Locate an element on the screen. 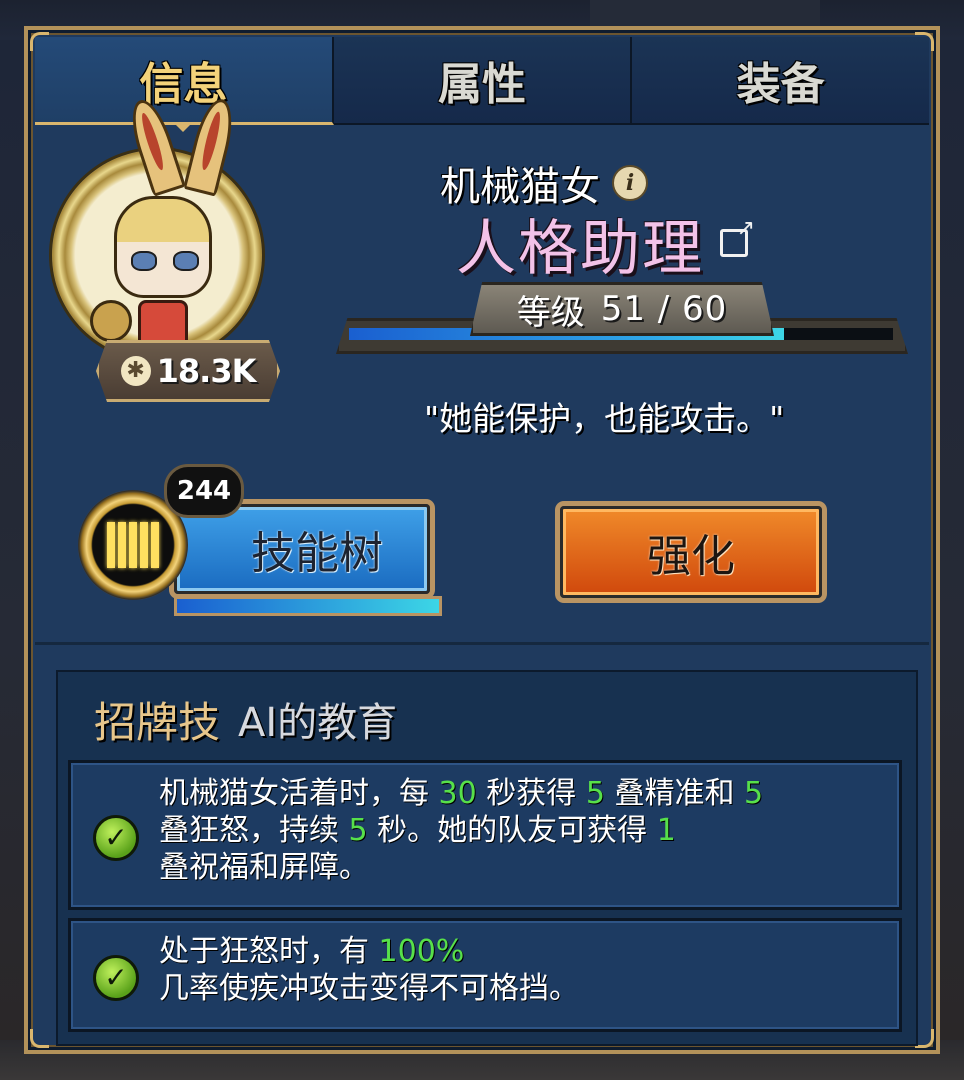 The image size is (964, 1080). level-label: 等级 is located at coordinates (550, 312).